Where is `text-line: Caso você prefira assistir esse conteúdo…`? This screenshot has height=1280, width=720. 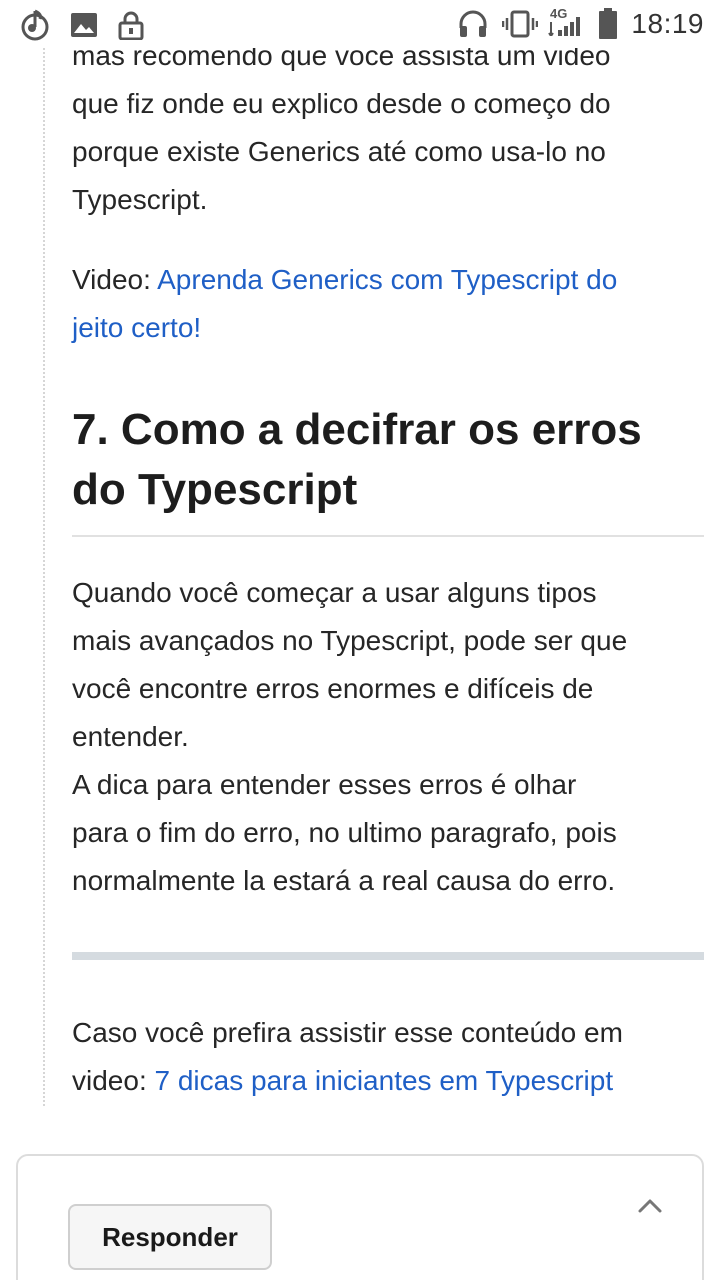
text-line: Caso você prefira assistir esse conteúdo… is located at coordinates (347, 1032).